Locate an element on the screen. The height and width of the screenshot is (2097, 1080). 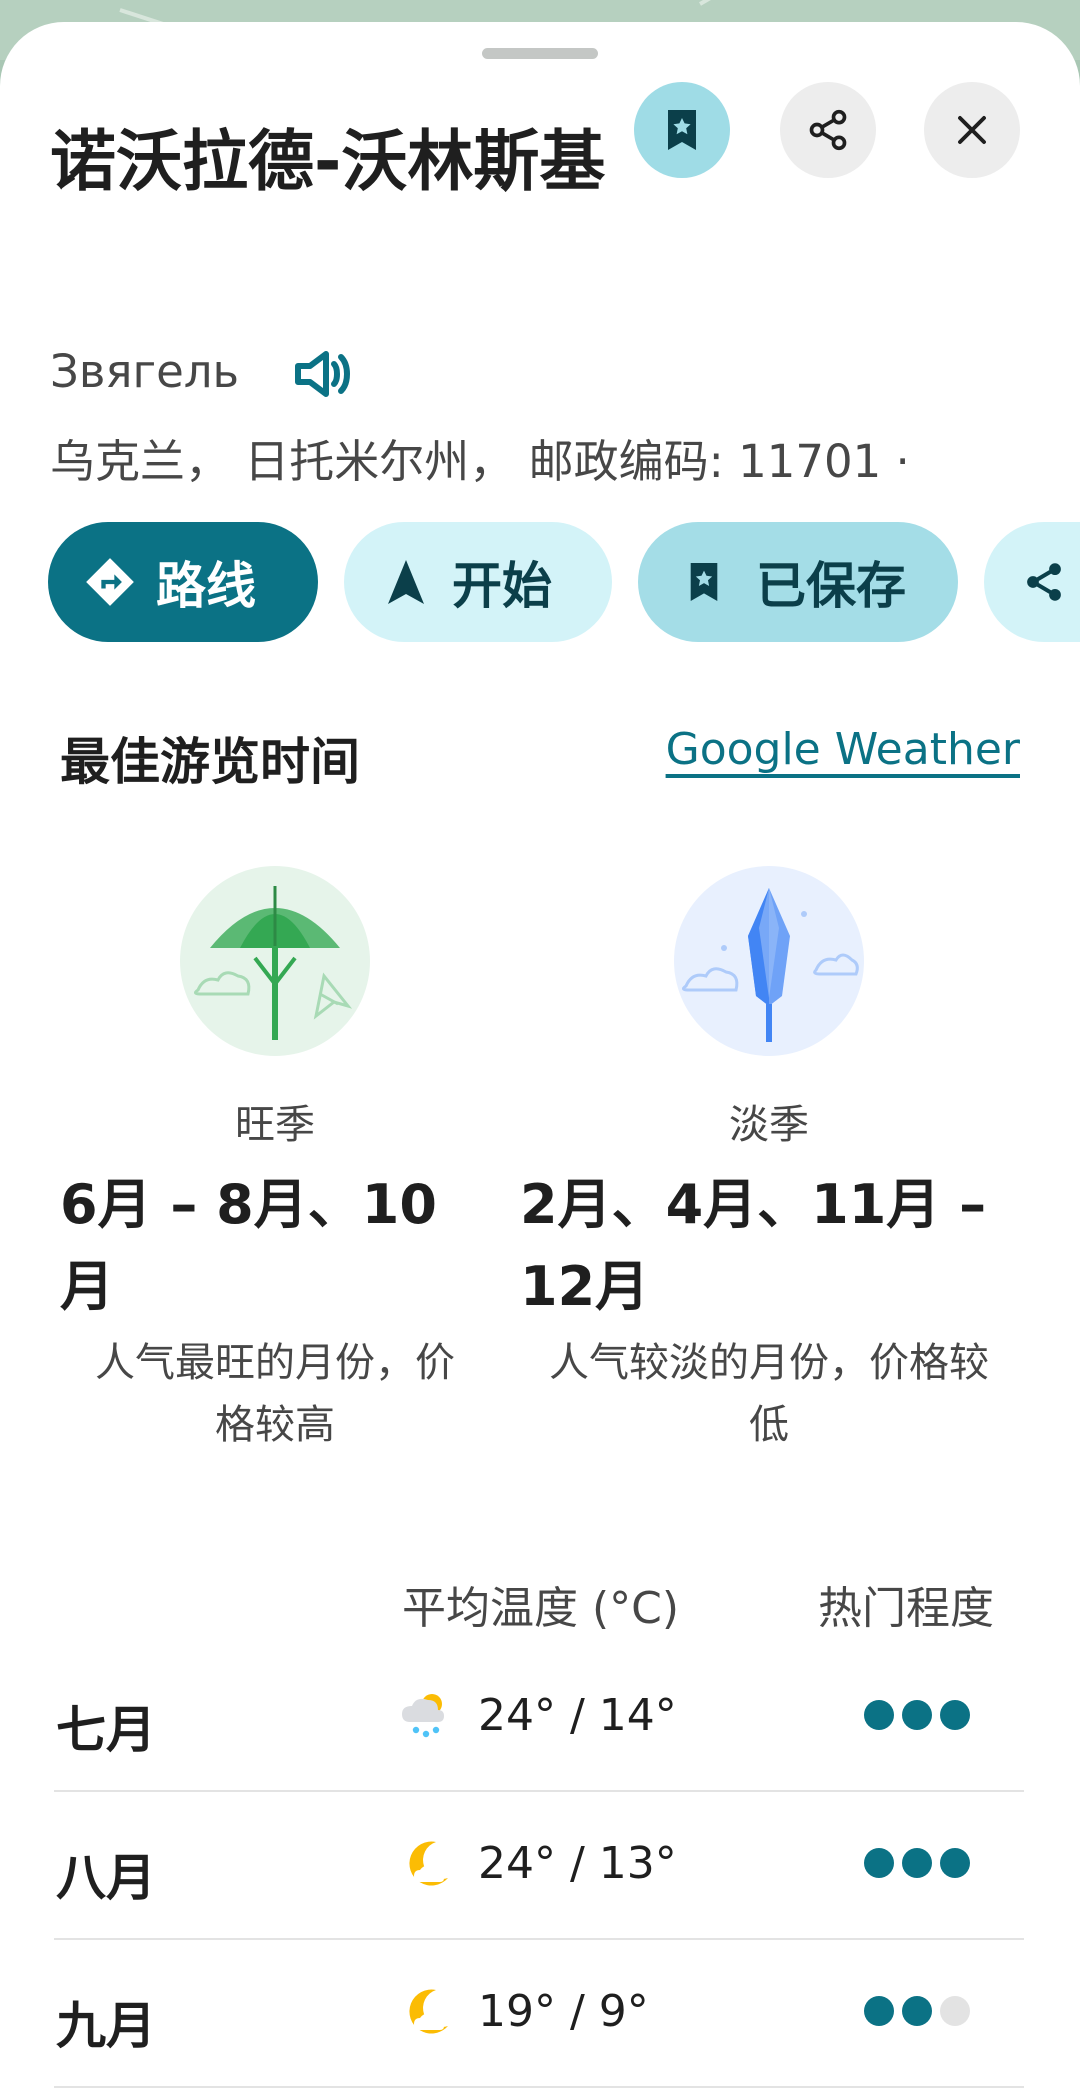
peak-season-desc-line2: 格较高 is located at coordinates (275, 1425).